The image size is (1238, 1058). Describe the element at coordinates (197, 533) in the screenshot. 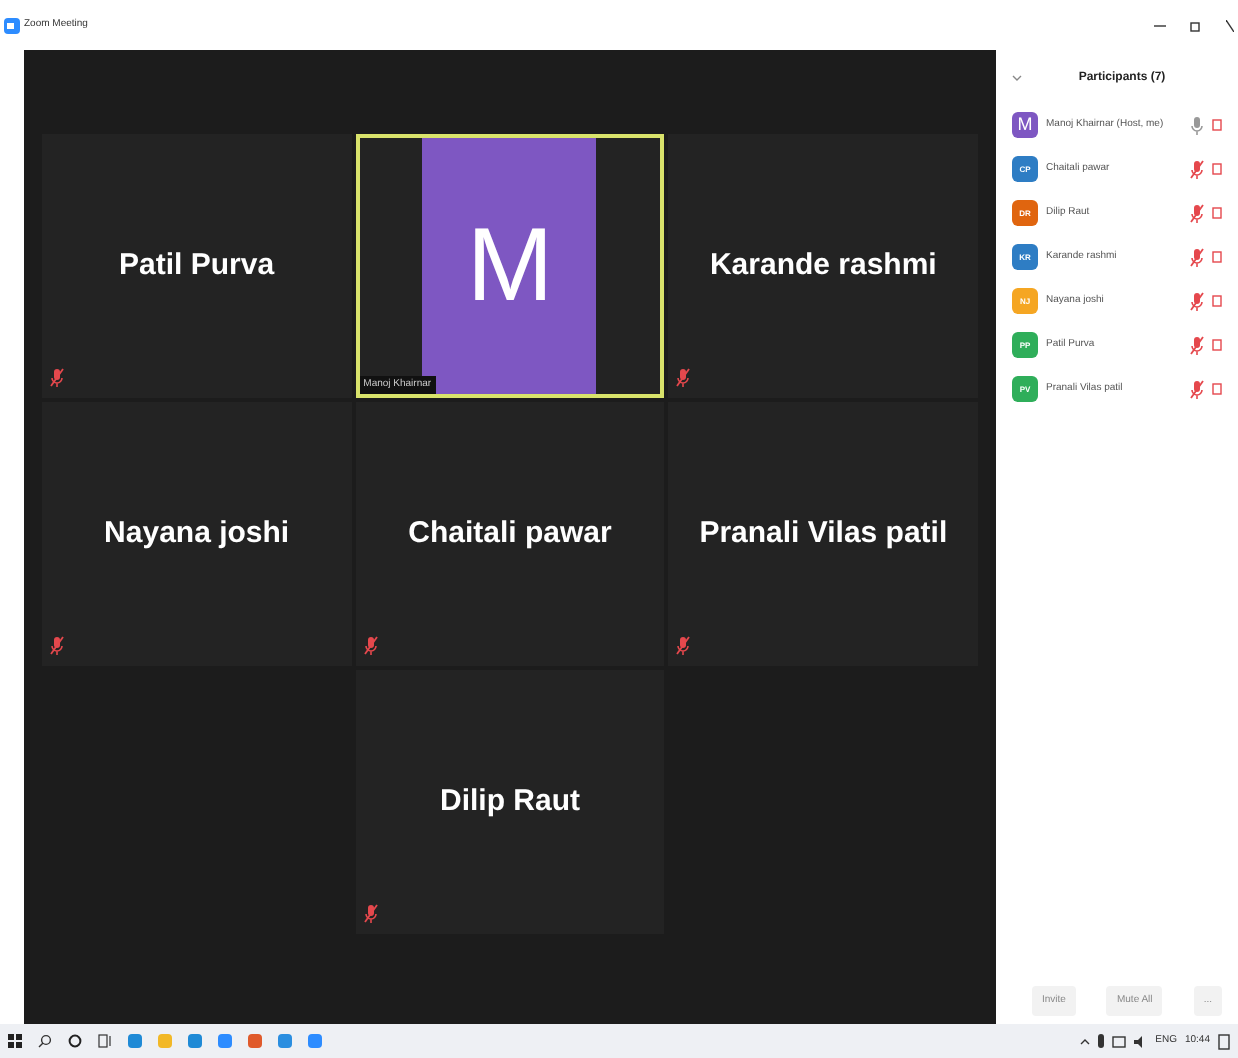

I see `participant-name: Nayana joshi` at that location.